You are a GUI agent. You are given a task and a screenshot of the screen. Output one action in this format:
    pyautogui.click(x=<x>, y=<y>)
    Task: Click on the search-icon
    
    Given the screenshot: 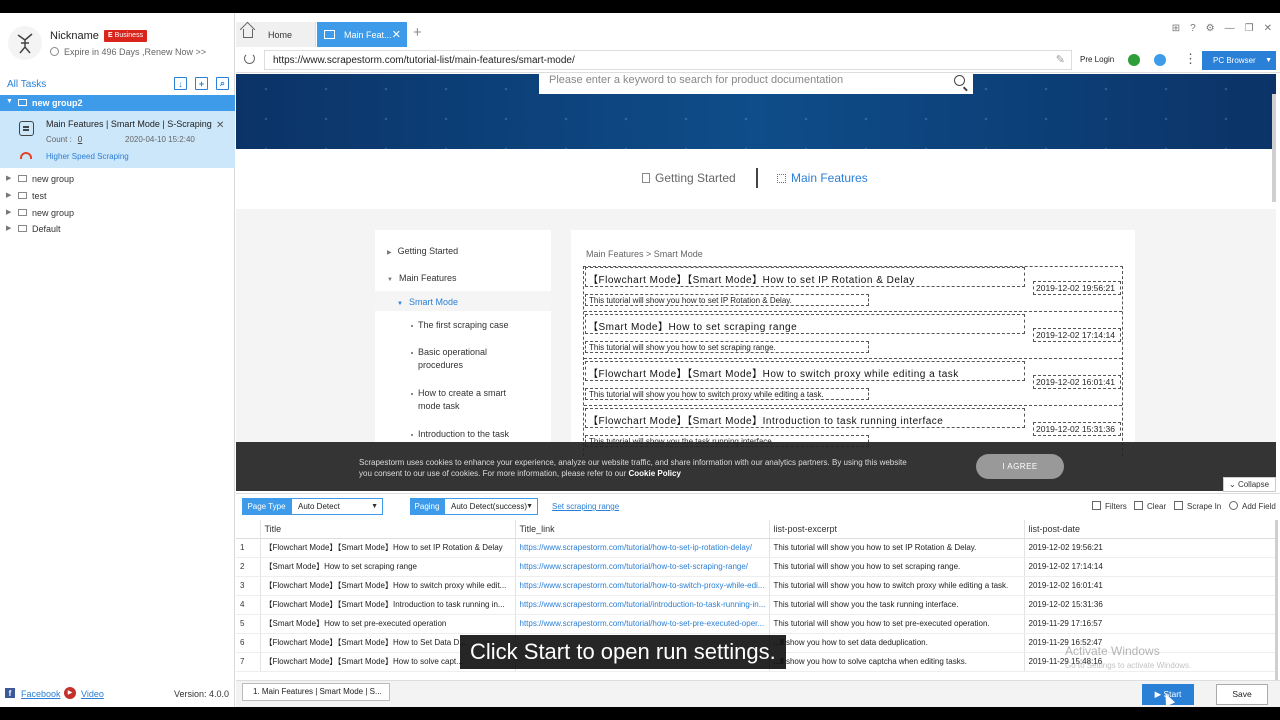 What is the action you would take?
    pyautogui.click(x=959, y=80)
    